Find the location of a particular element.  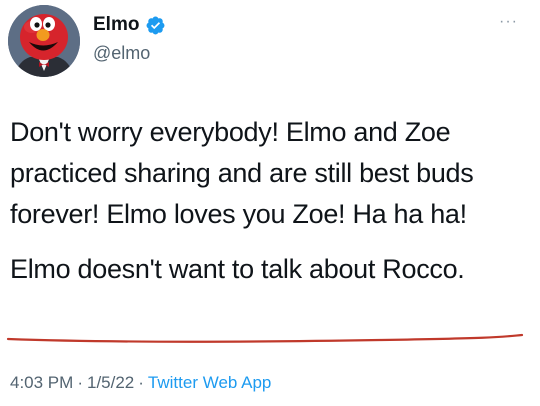

author-display-name: Elmo is located at coordinates (116, 25).